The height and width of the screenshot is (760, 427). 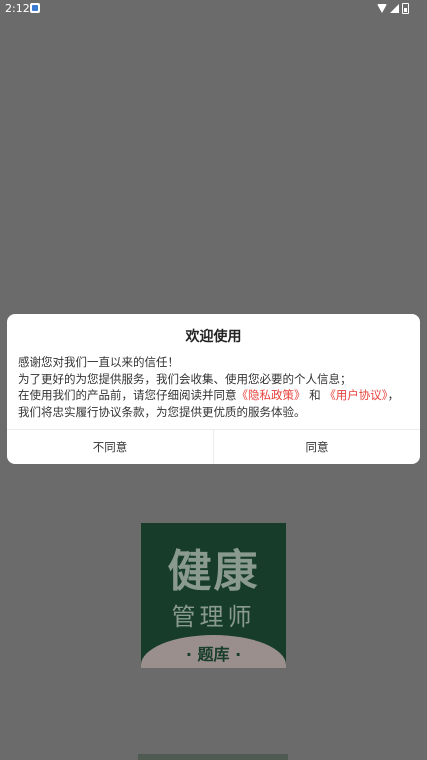 I want to click on battery-icon, so click(x=405, y=8).